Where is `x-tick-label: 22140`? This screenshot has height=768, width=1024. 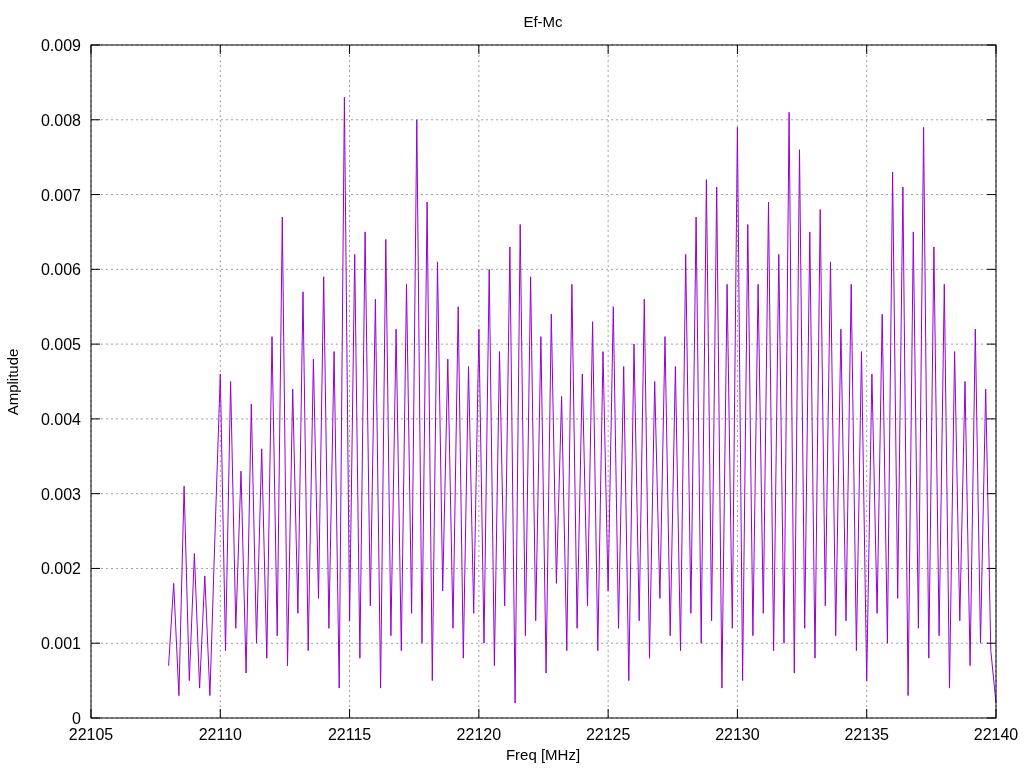 x-tick-label: 22140 is located at coordinates (996, 734).